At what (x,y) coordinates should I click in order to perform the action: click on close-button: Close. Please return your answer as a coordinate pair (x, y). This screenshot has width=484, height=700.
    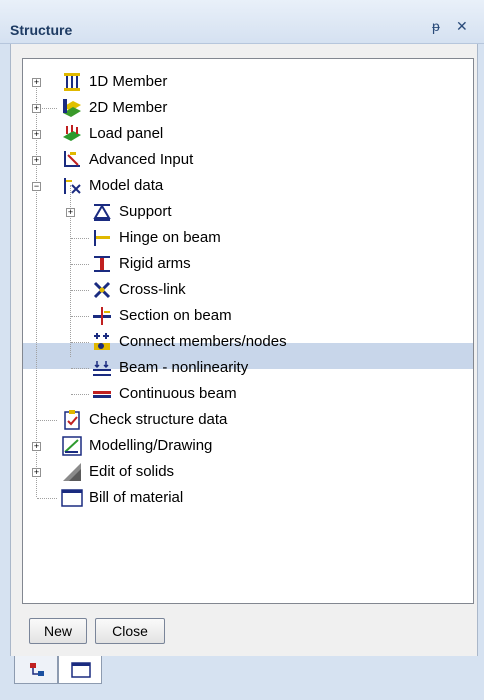
    Looking at the image, I should click on (130, 631).